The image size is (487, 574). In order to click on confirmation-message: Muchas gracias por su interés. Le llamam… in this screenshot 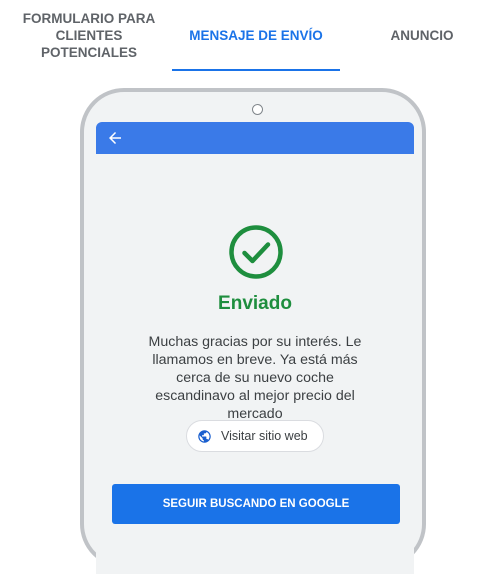, I will do `click(255, 378)`.